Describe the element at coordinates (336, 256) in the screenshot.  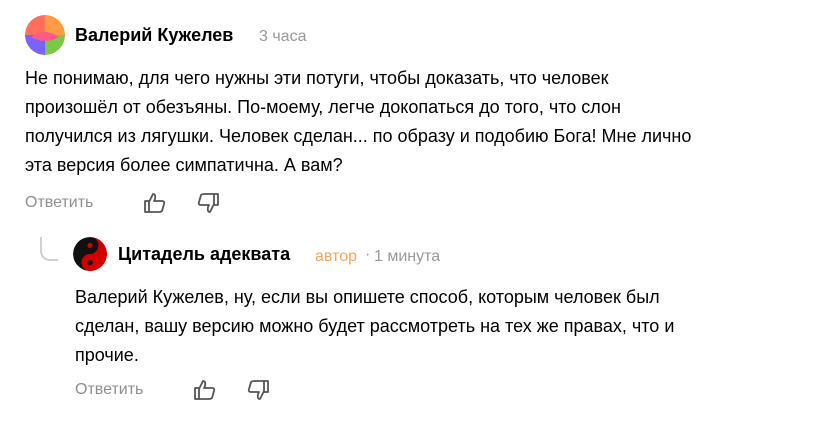
I see `author-badge: автор` at that location.